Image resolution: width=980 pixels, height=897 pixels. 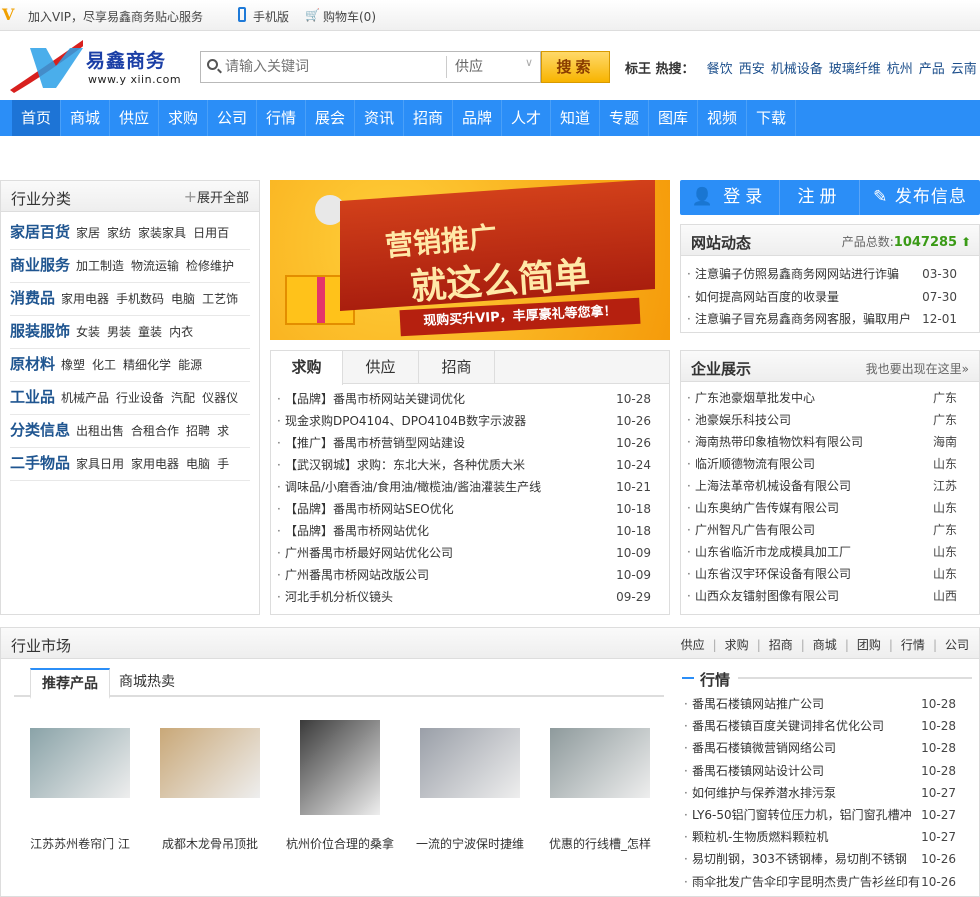 What do you see at coordinates (162, 233) in the screenshot?
I see `category-link: 家装家具` at bounding box center [162, 233].